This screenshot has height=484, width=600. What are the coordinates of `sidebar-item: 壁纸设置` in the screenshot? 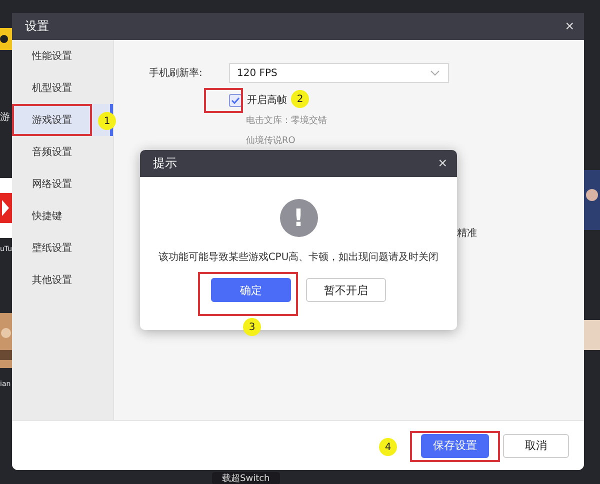 It's located at (62, 248).